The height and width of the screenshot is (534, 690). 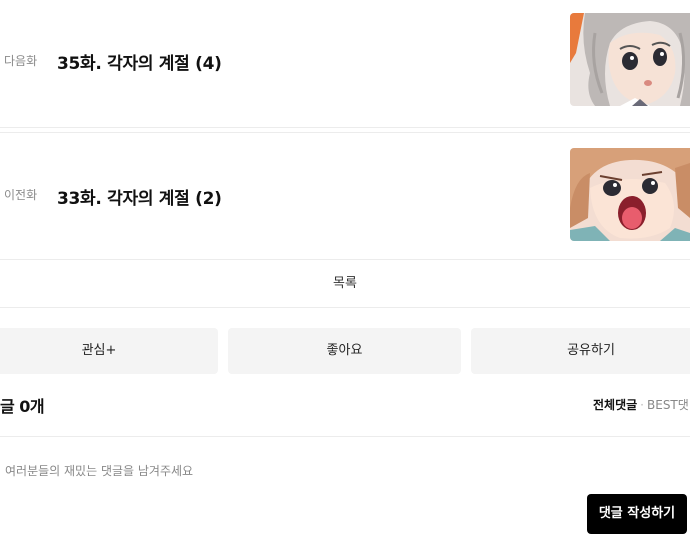 I want to click on sort-best-tab: BEST댓, so click(x=668, y=405).